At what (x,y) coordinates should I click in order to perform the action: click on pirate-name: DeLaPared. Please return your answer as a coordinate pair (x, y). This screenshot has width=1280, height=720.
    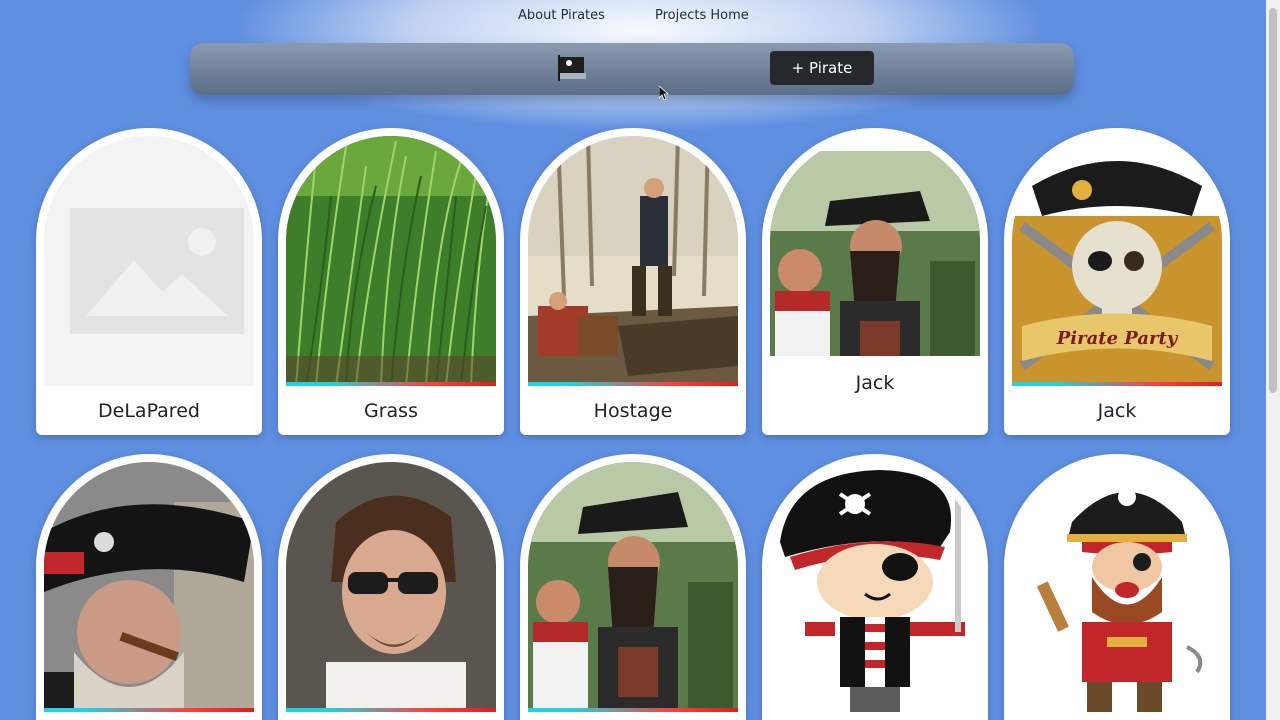
    Looking at the image, I should click on (149, 411).